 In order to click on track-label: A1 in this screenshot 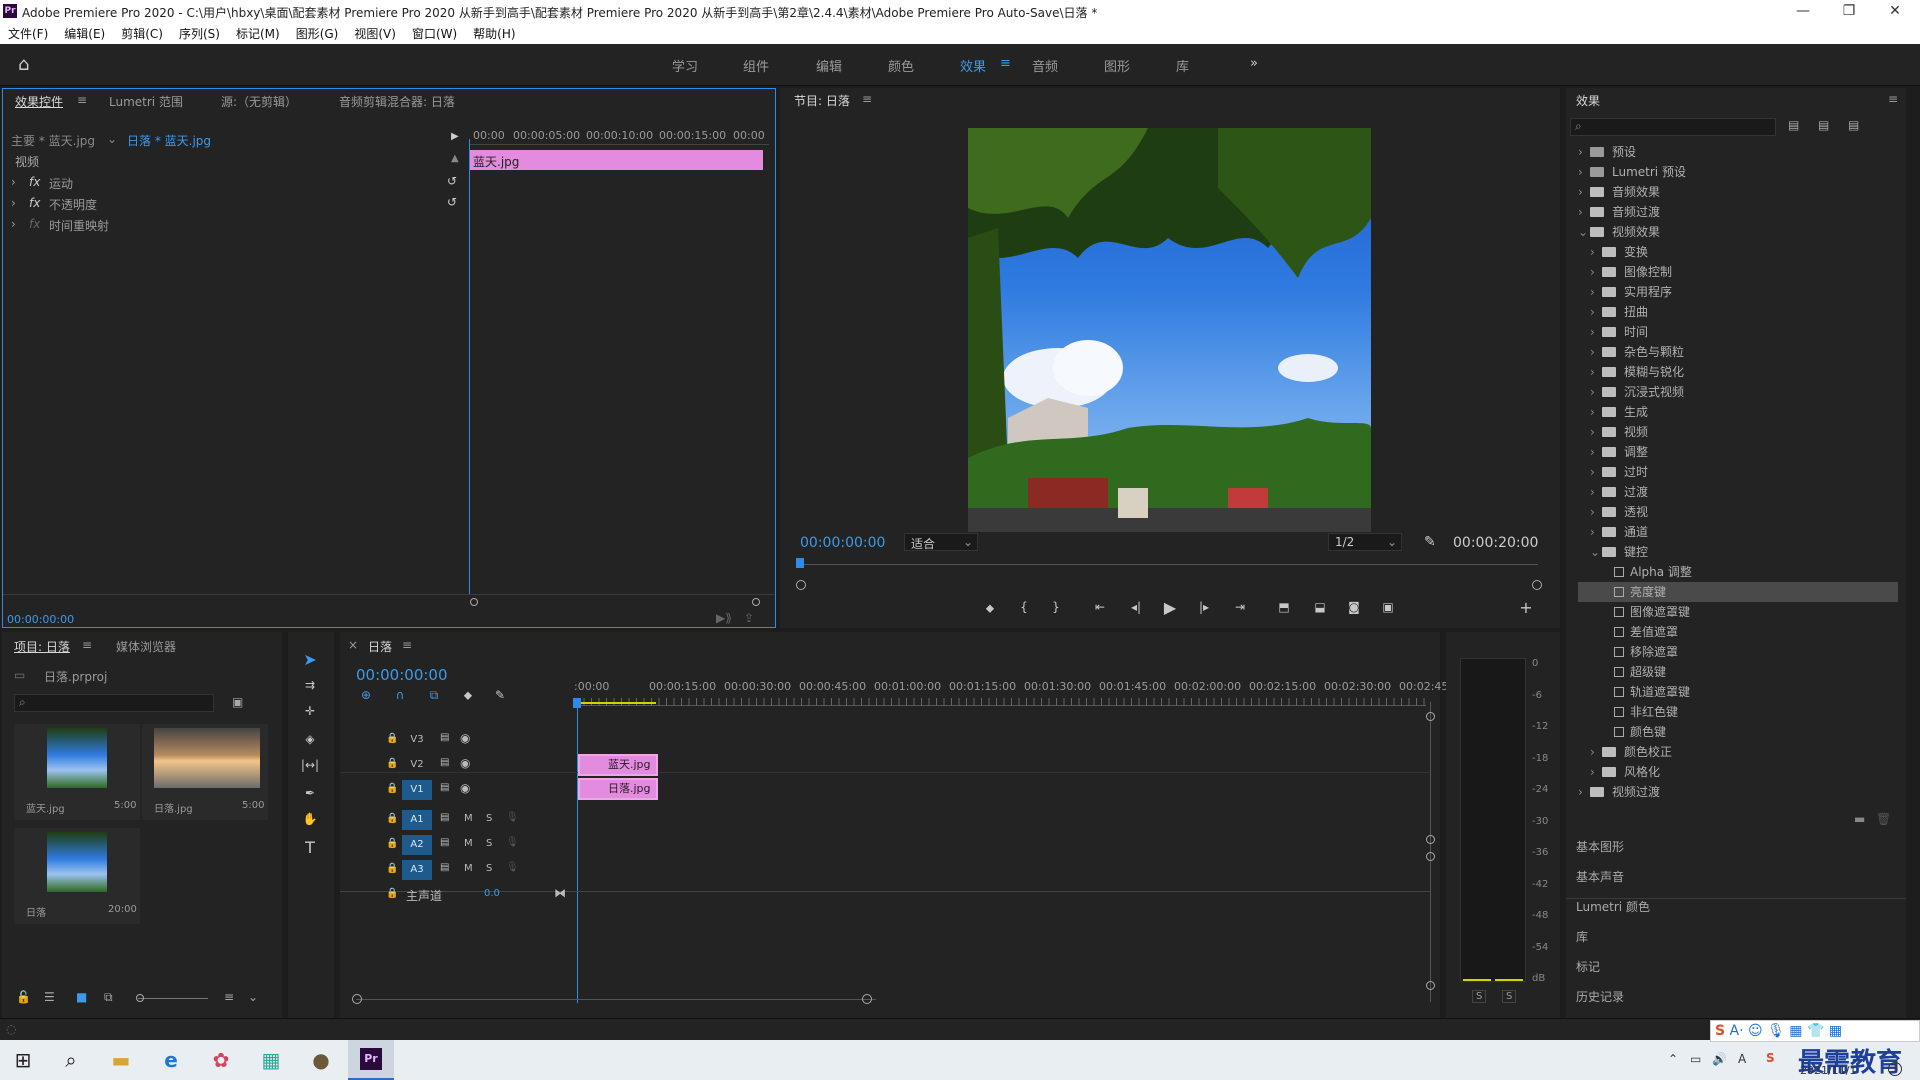, I will do `click(417, 820)`.